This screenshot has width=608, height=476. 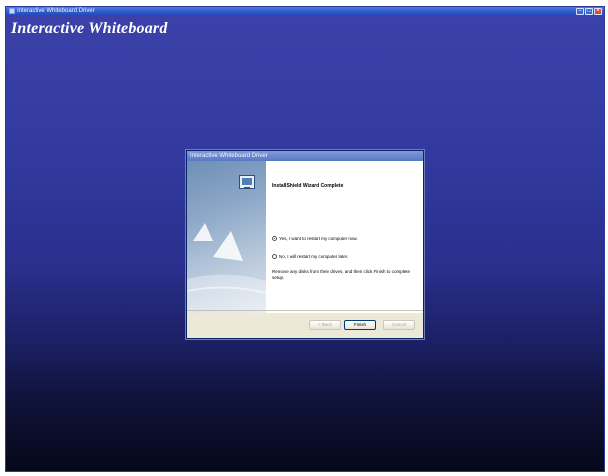 I want to click on app-title: Interactive Whiteboard, so click(x=89, y=28).